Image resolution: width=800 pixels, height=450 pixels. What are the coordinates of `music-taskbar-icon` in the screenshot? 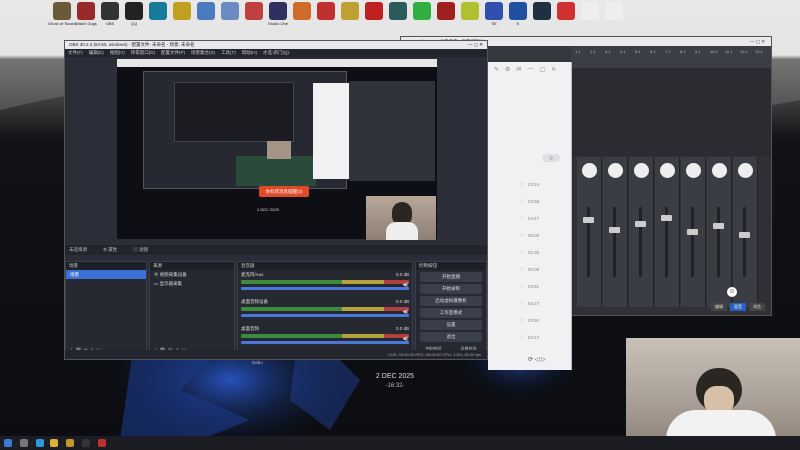 It's located at (102, 443).